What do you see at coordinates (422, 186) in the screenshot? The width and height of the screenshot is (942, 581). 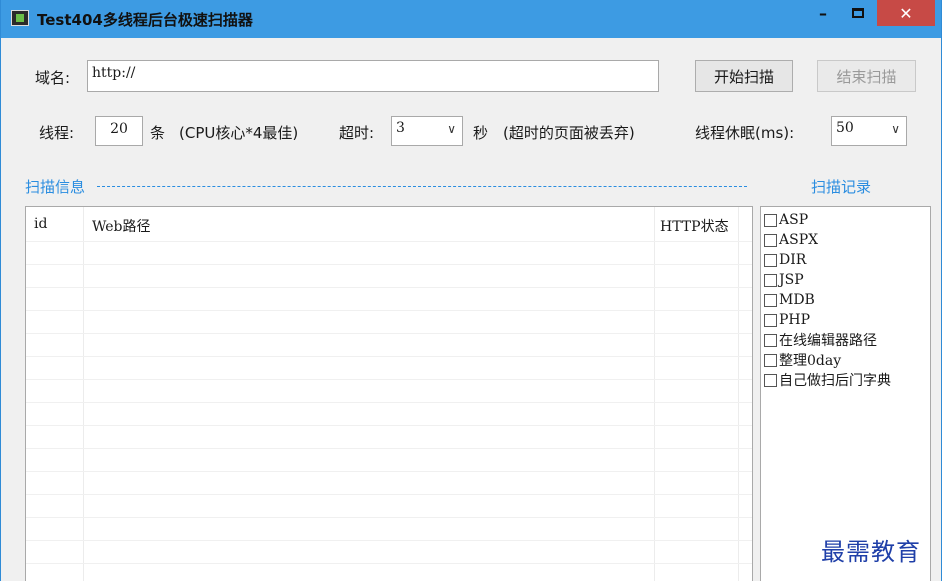 I see `section-divider` at bounding box center [422, 186].